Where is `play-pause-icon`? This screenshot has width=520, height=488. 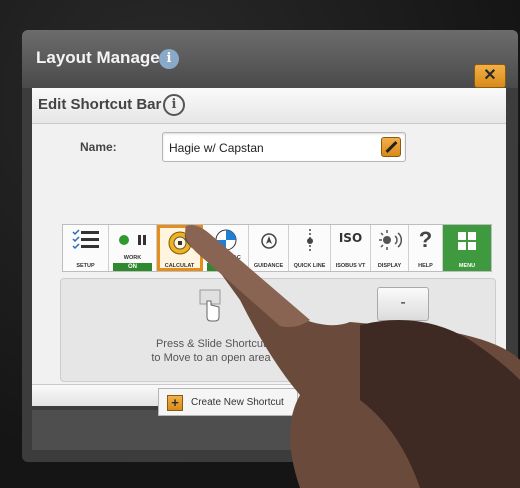 play-pause-icon is located at coordinates (132, 240).